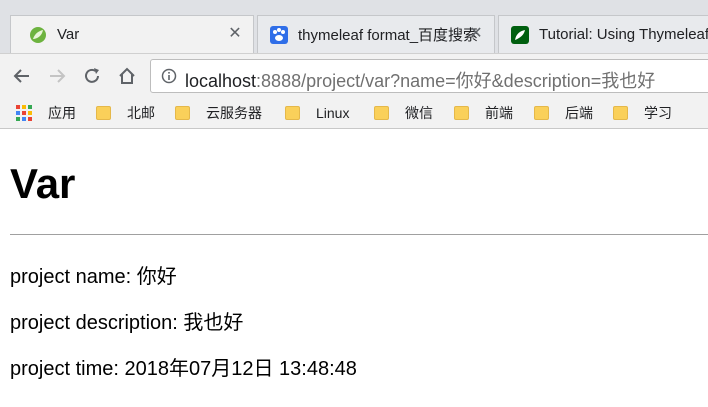 The image size is (708, 407). Describe the element at coordinates (93, 277) in the screenshot. I see `project-name-text: project name: 你好` at that location.